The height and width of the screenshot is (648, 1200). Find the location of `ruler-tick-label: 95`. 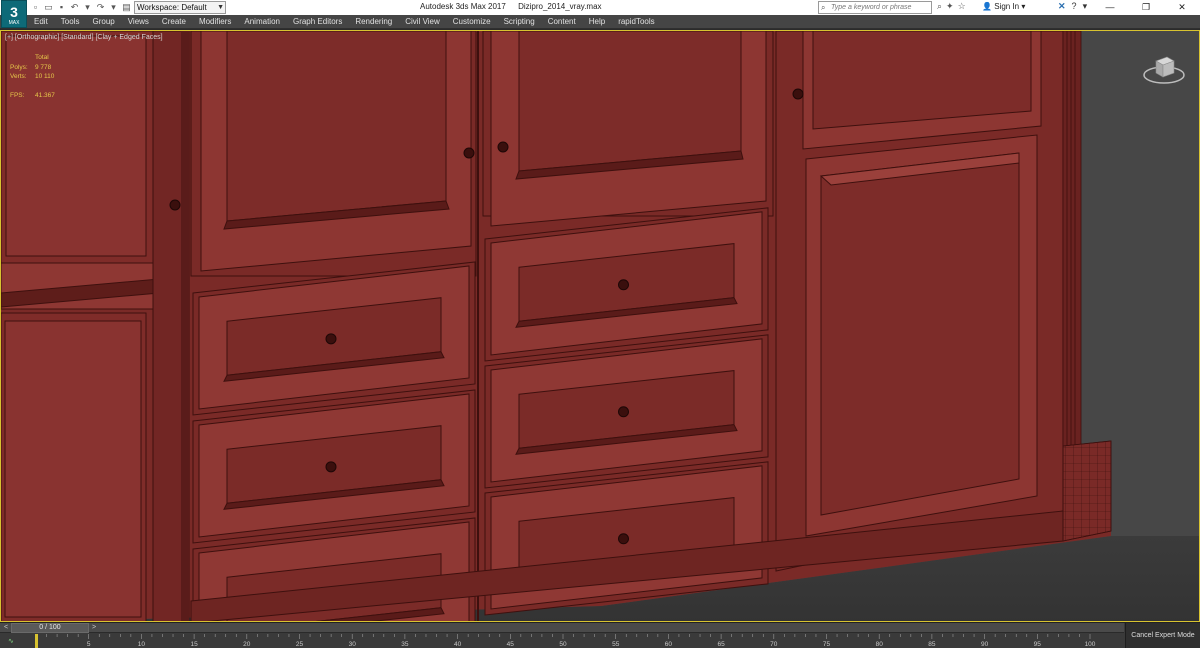

ruler-tick-label: 95 is located at coordinates (1038, 644).